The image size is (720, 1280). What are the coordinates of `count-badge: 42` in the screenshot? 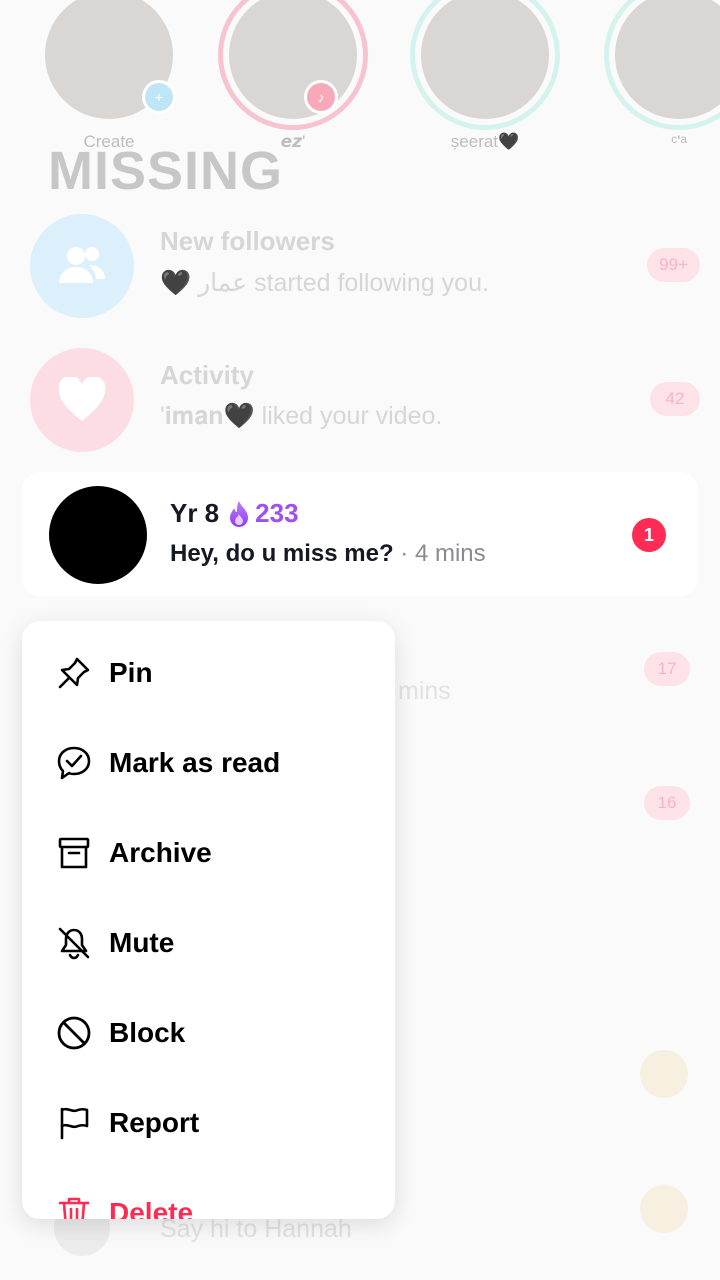 It's located at (675, 399).